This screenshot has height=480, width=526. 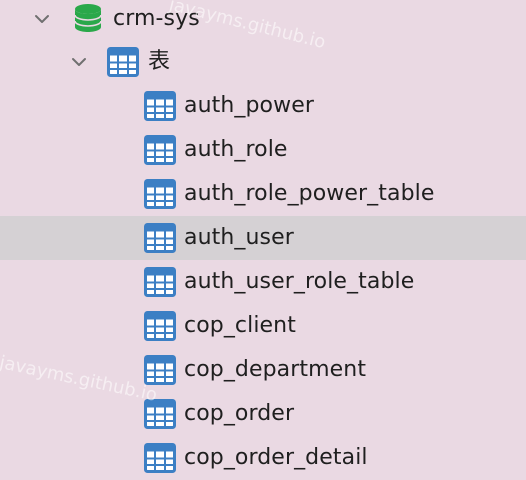 I want to click on table-group-label: 表, so click(x=159, y=61).